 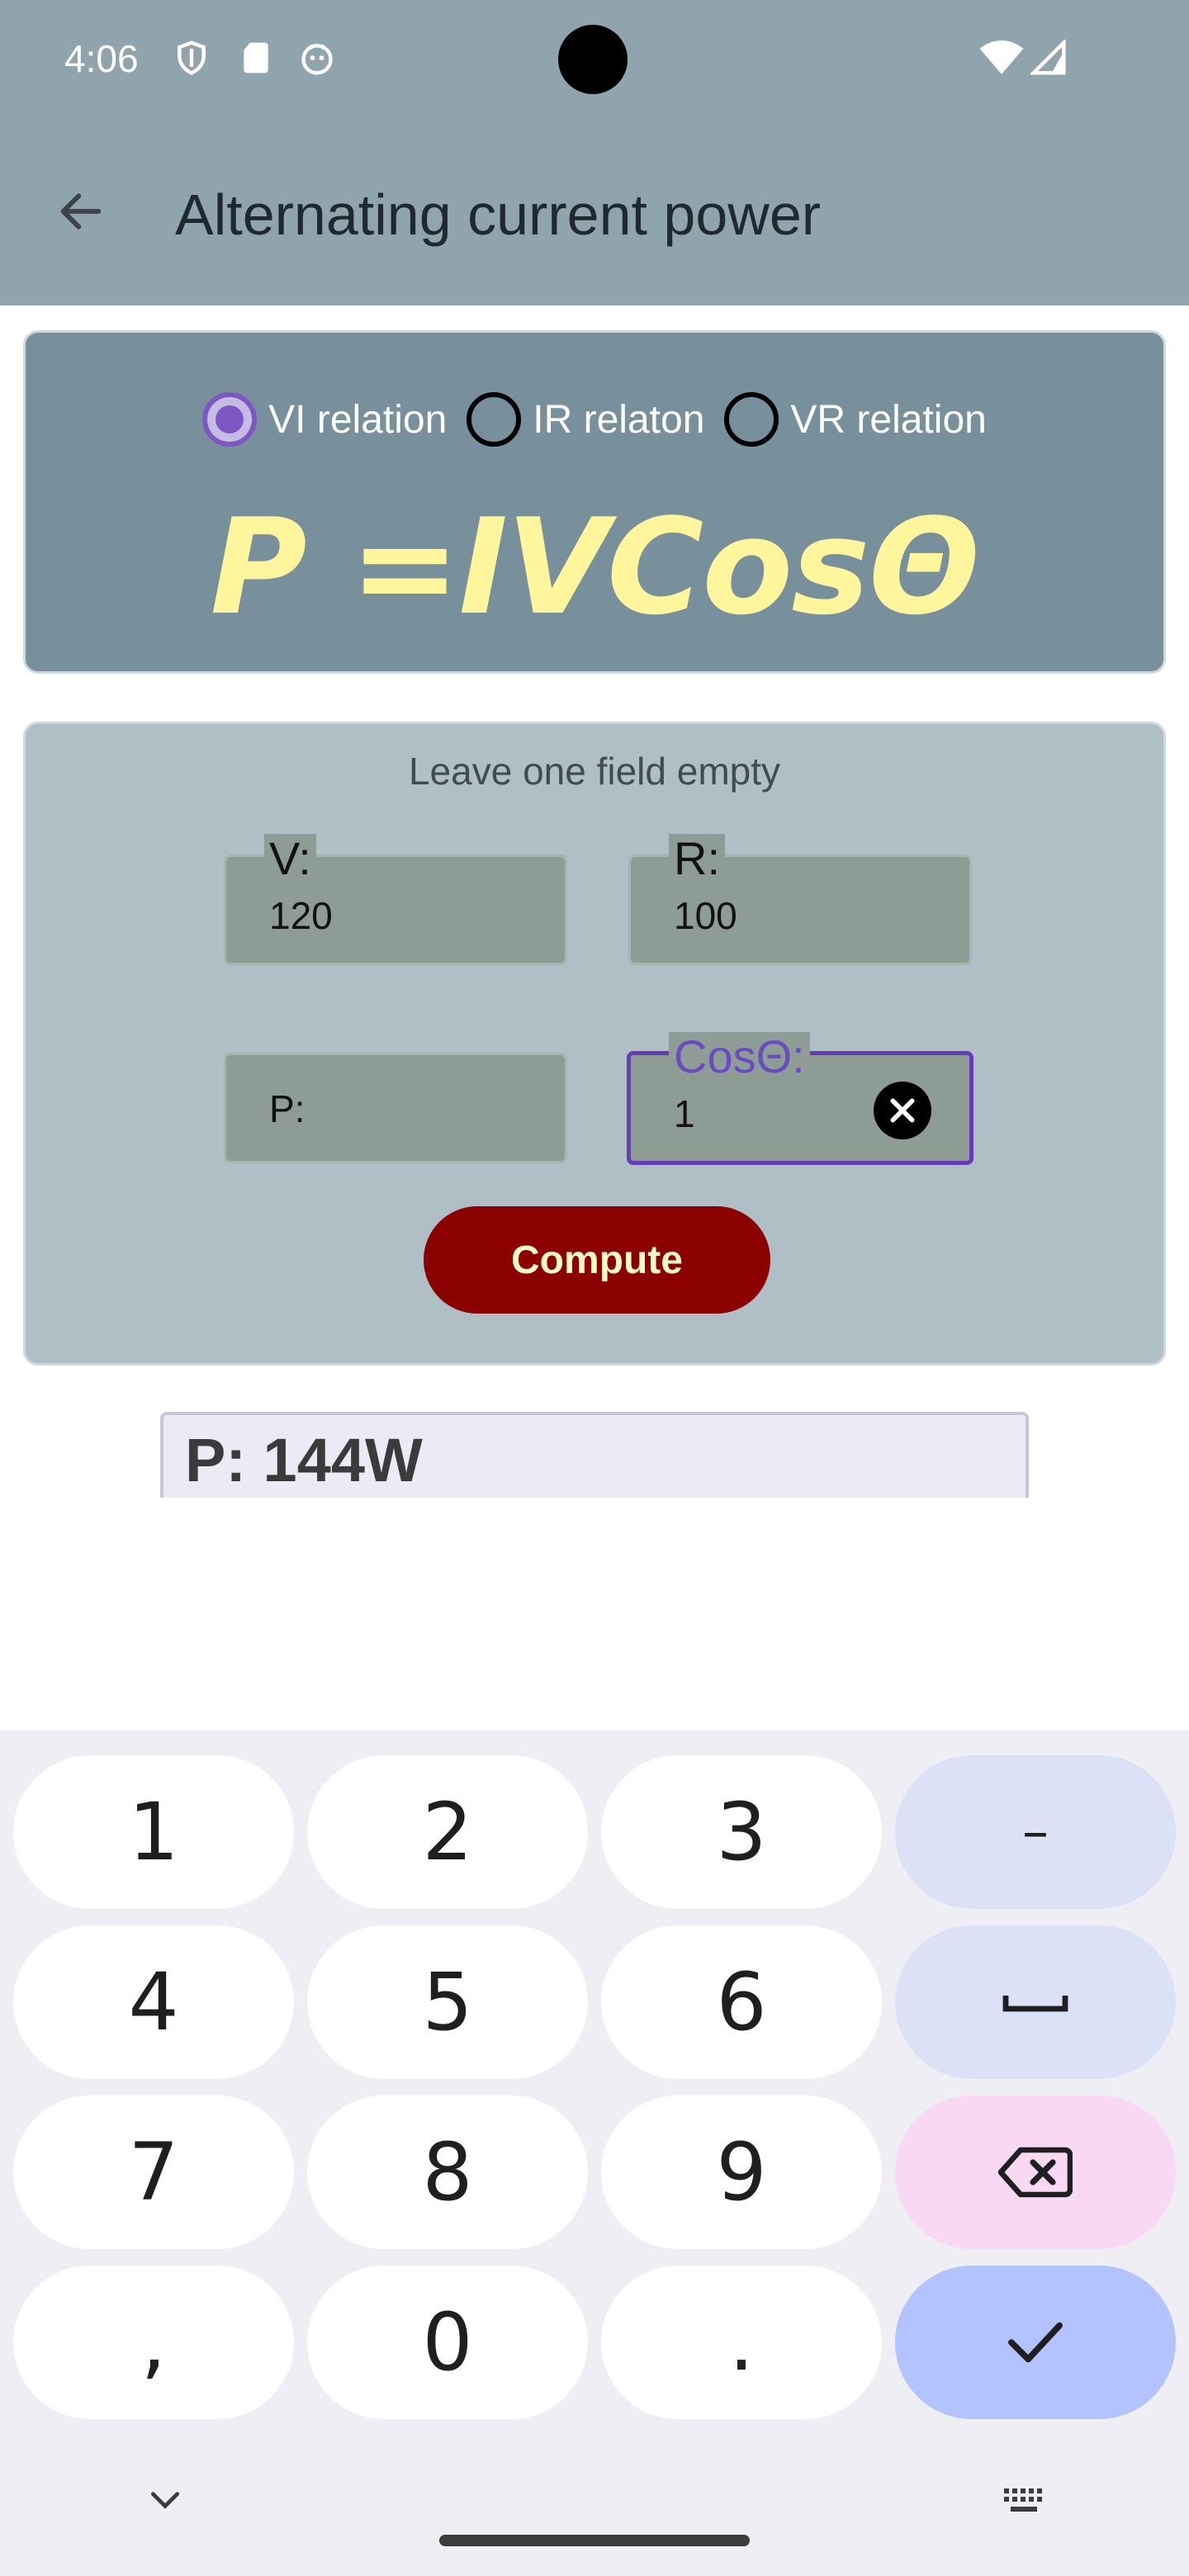 I want to click on formula-display: P =IVCosΘ, so click(x=595, y=567).